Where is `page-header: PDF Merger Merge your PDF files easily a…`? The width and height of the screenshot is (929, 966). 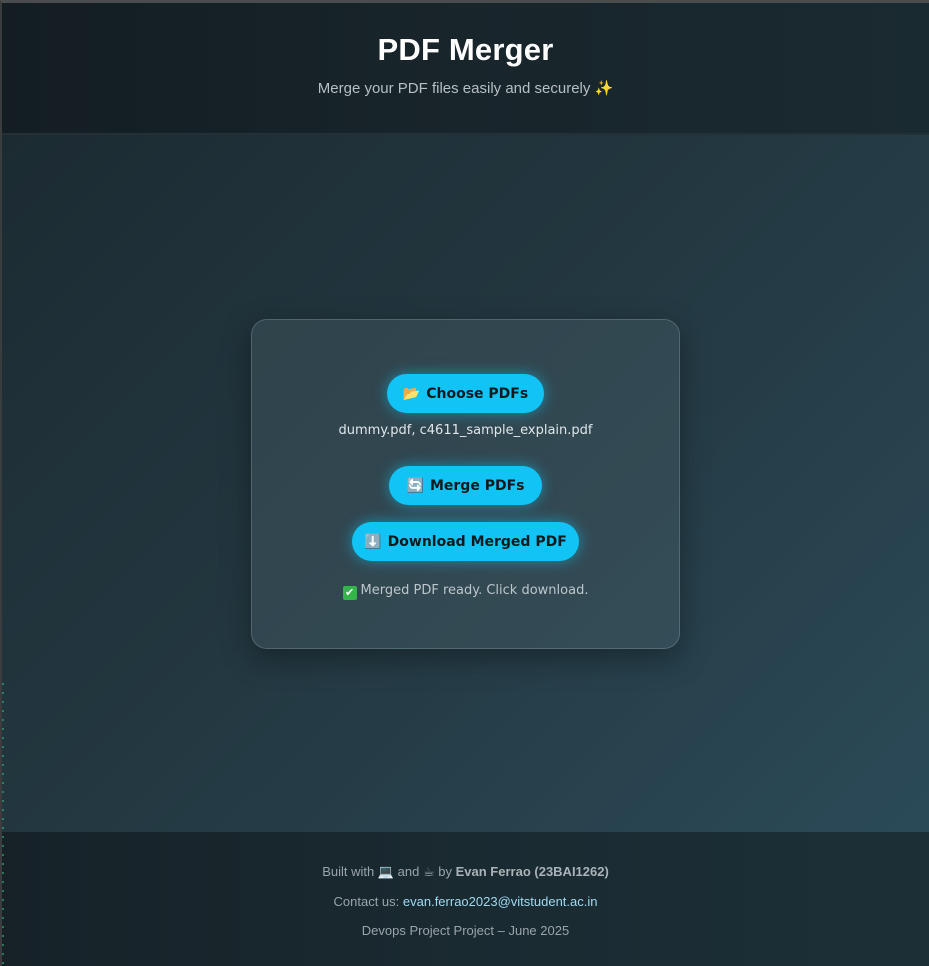 page-header: PDF Merger Merge your PDF files easily a… is located at coordinates (465, 68).